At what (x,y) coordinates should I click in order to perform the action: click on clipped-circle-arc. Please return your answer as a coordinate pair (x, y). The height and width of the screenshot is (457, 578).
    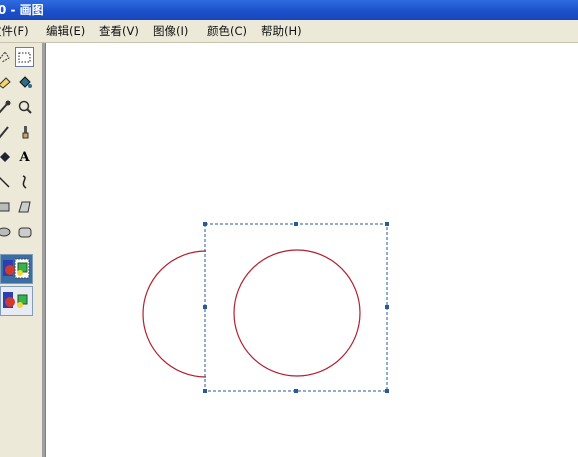
    Looking at the image, I should click on (174, 314).